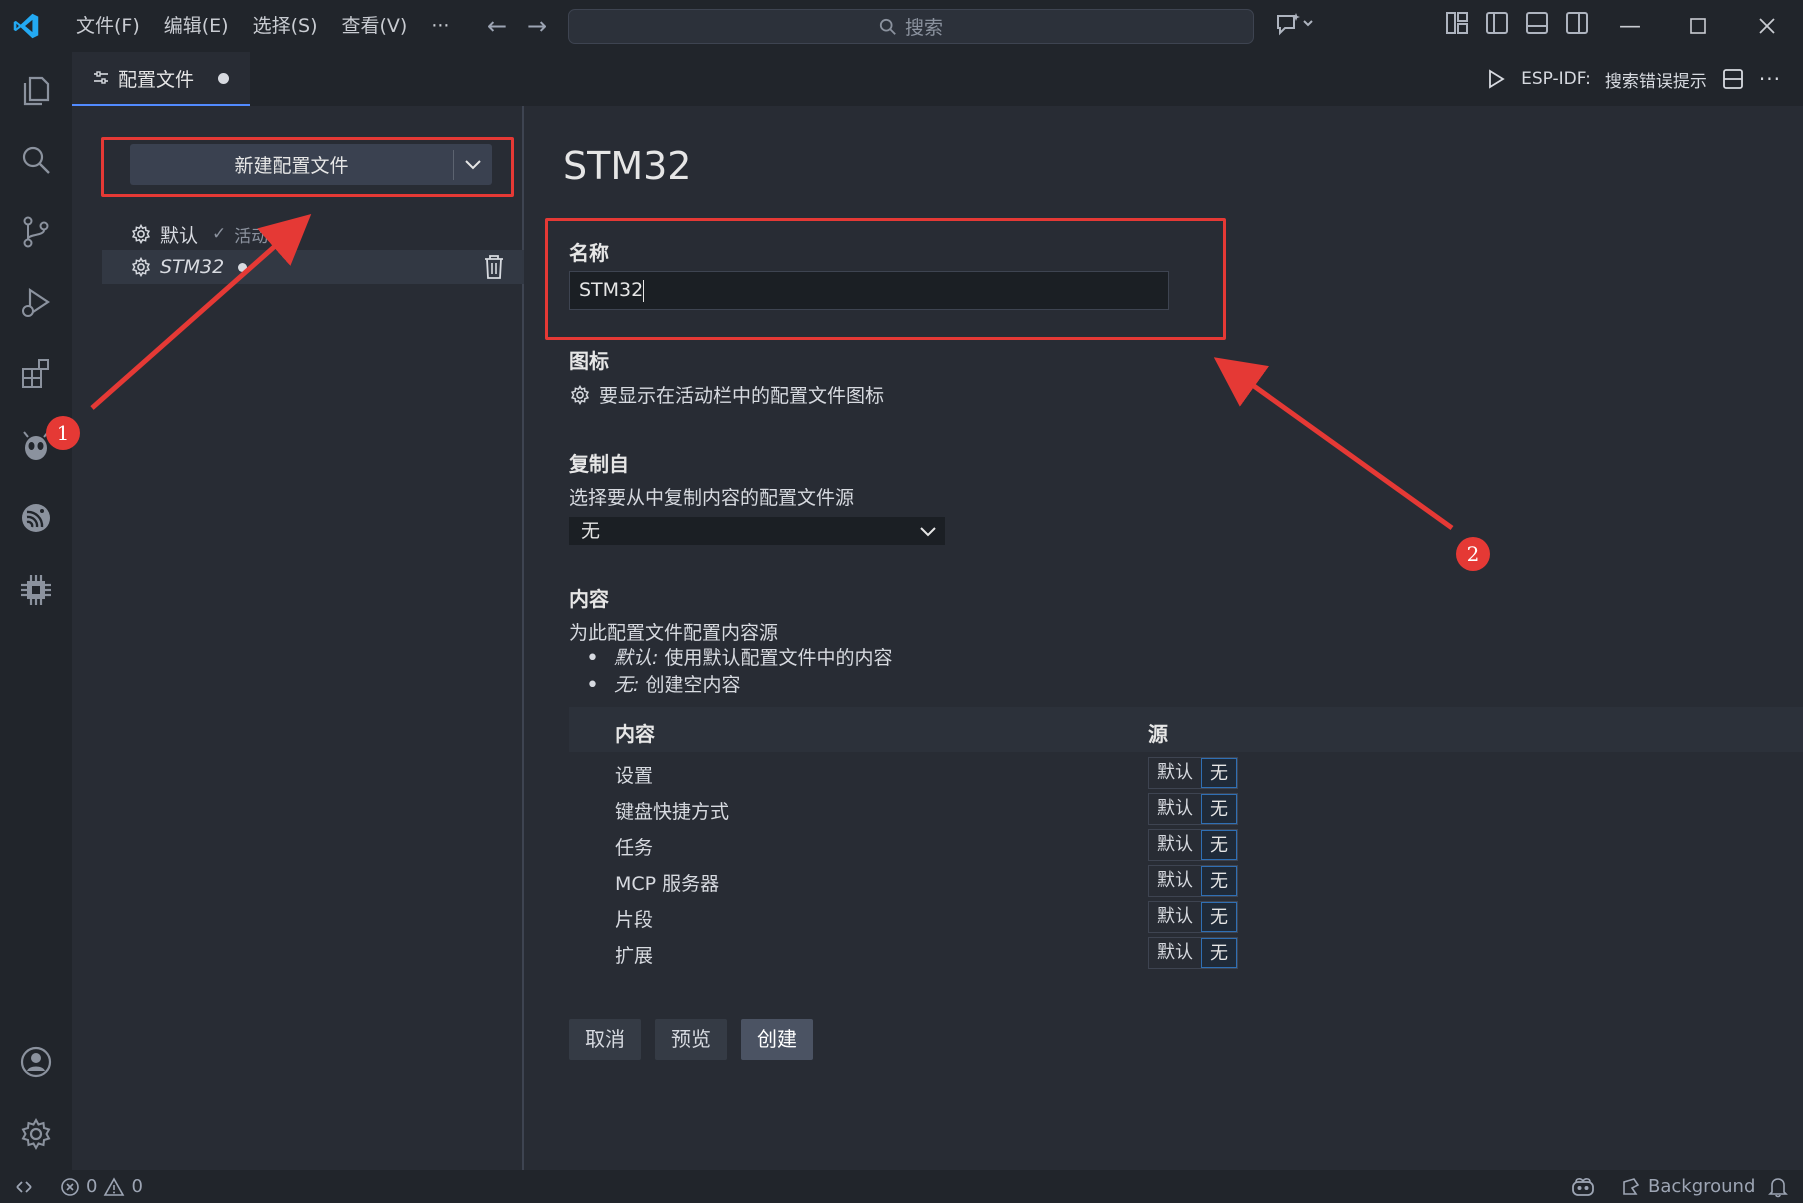 The height and width of the screenshot is (1203, 1803). I want to click on menu-view: 查看(V), so click(375, 26).